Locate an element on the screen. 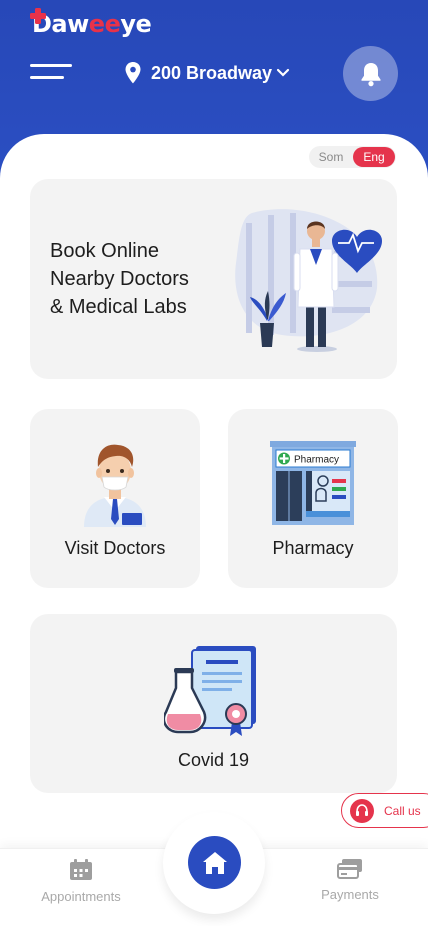  logo-wordmark: Daweeye is located at coordinates (92, 24).